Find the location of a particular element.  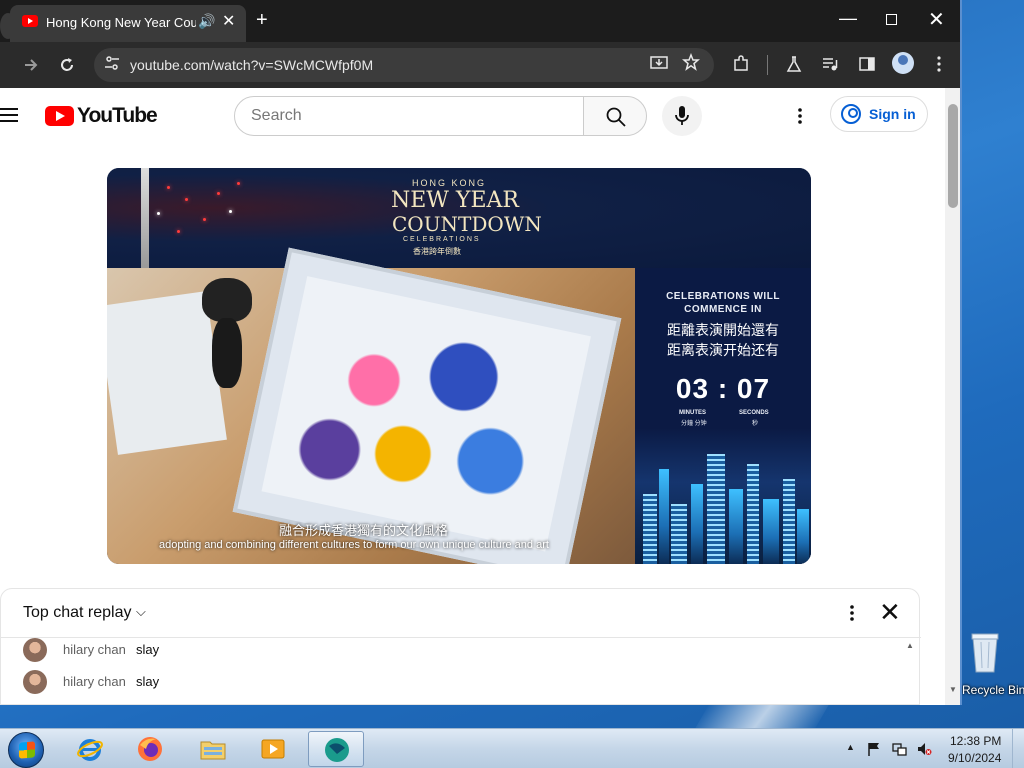

youtube-favicon-icon is located at coordinates (30, 21).